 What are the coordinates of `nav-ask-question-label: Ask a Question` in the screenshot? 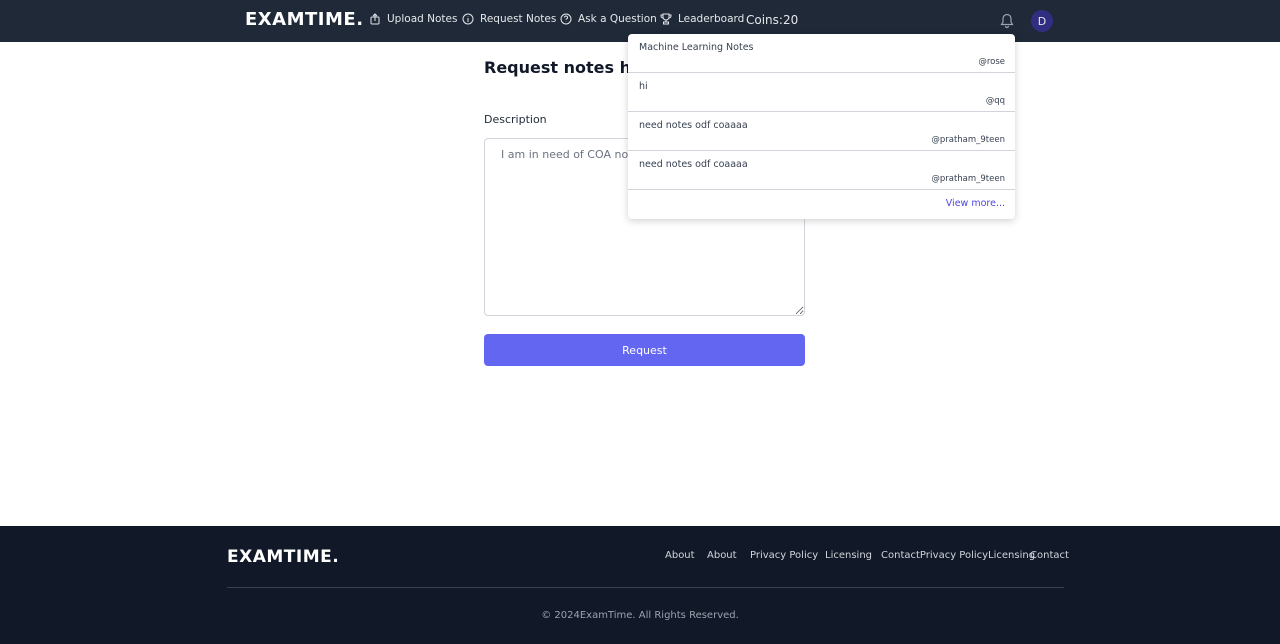 It's located at (617, 19).